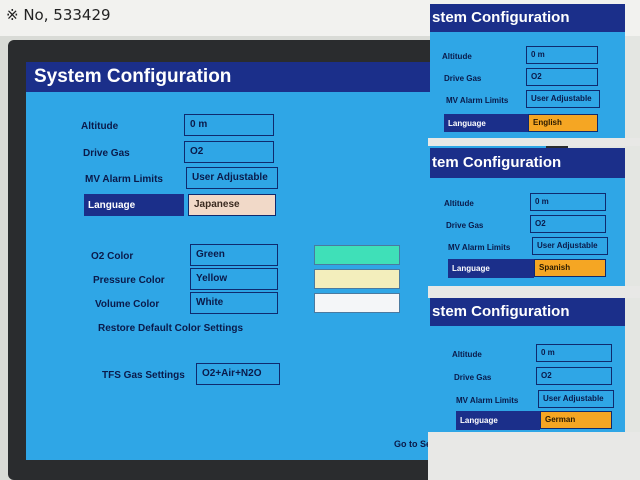 The width and height of the screenshot is (640, 480). Describe the element at coordinates (170, 328) in the screenshot. I see `restore-default-colors-button: Restore Default Color Settings` at that location.